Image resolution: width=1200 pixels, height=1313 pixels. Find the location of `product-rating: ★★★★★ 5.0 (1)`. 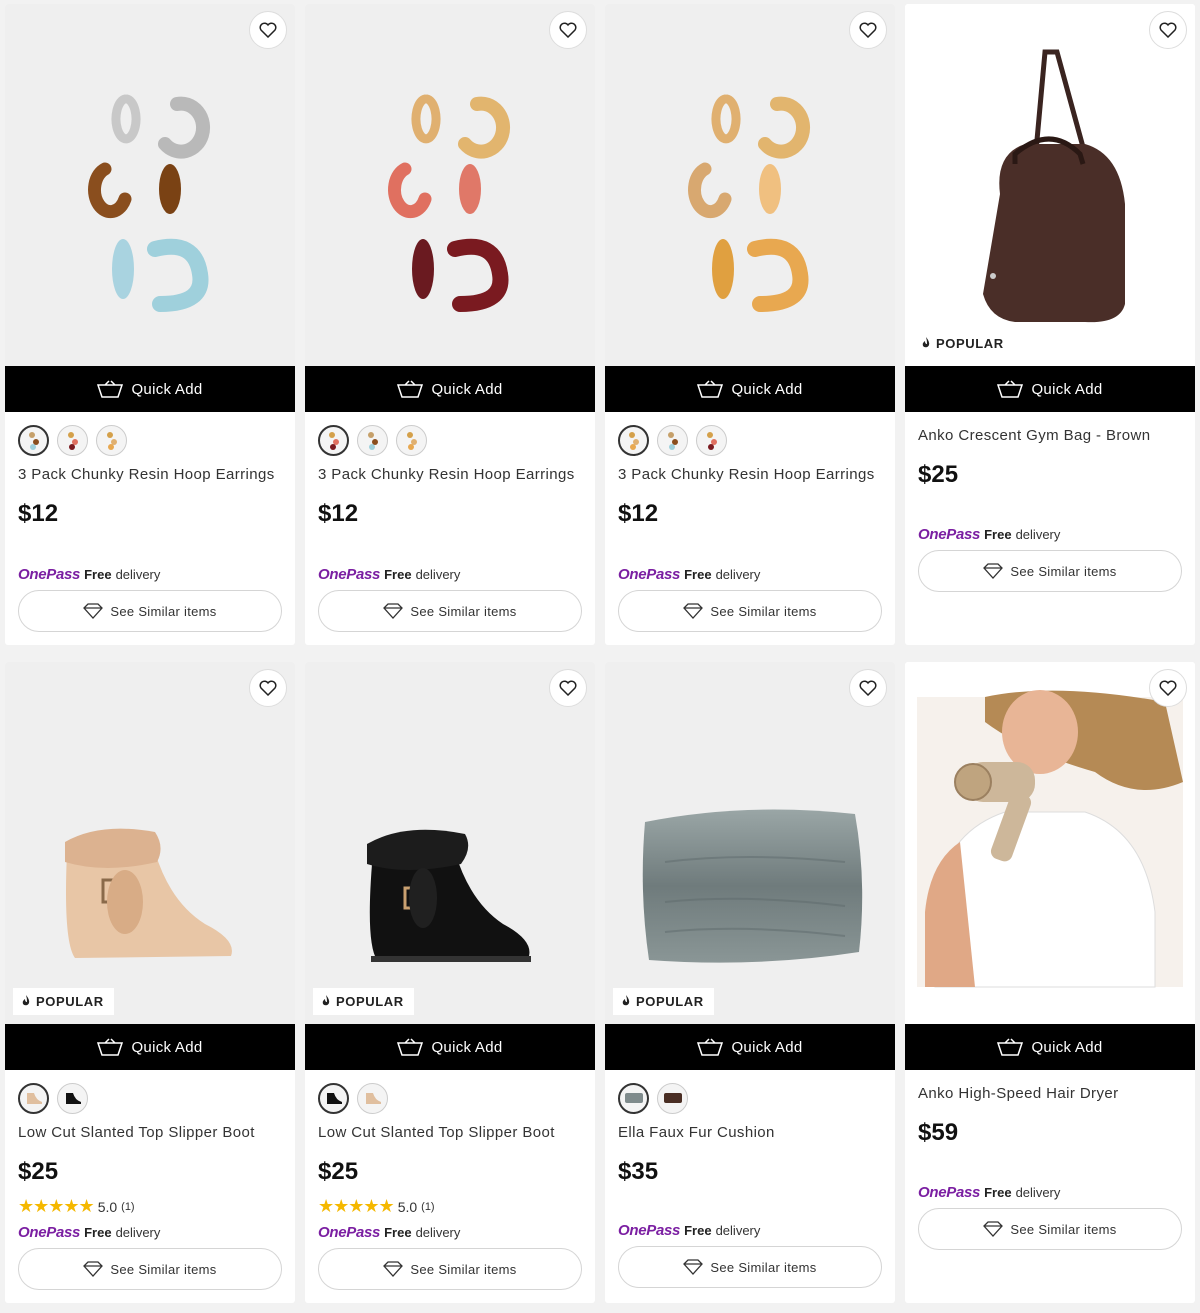

product-rating: ★★★★★ 5.0 (1) is located at coordinates (450, 1206).